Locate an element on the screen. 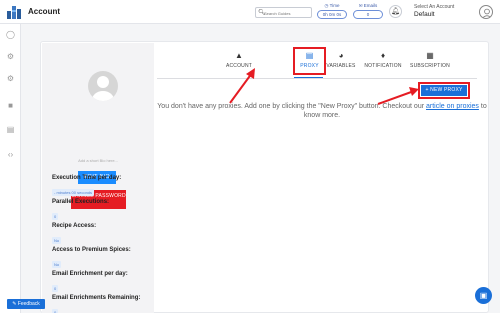 This screenshot has width=500, height=313. archive-icon: ▤ is located at coordinates (10, 129).